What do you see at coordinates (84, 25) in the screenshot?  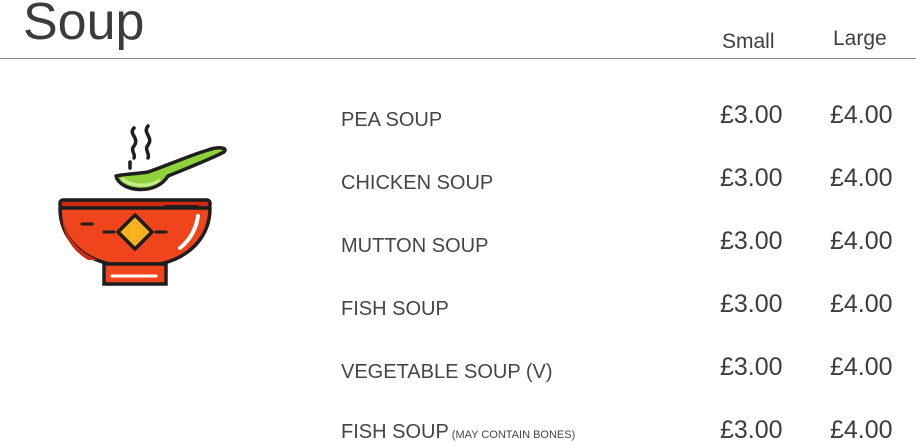 I see `section-title: Soup` at bounding box center [84, 25].